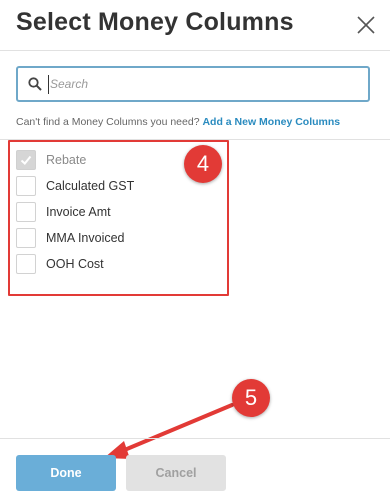 The width and height of the screenshot is (390, 499). What do you see at coordinates (195, 438) in the screenshot?
I see `footer-divider` at bounding box center [195, 438].